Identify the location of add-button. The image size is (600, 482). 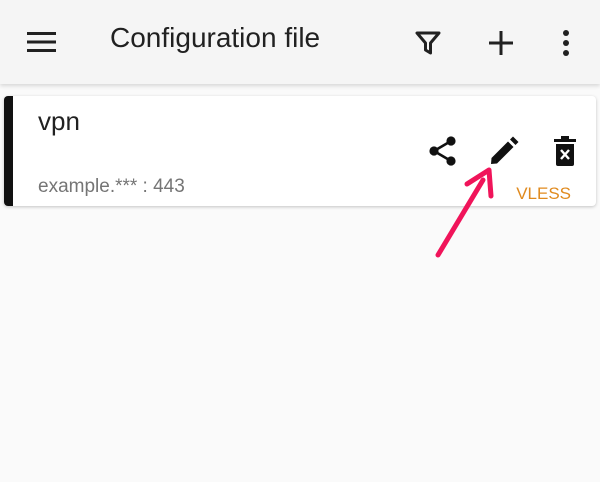
(501, 43).